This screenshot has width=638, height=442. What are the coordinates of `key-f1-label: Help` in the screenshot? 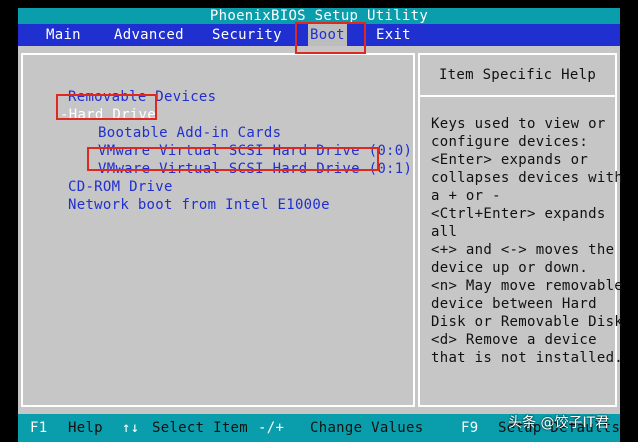 It's located at (85, 428).